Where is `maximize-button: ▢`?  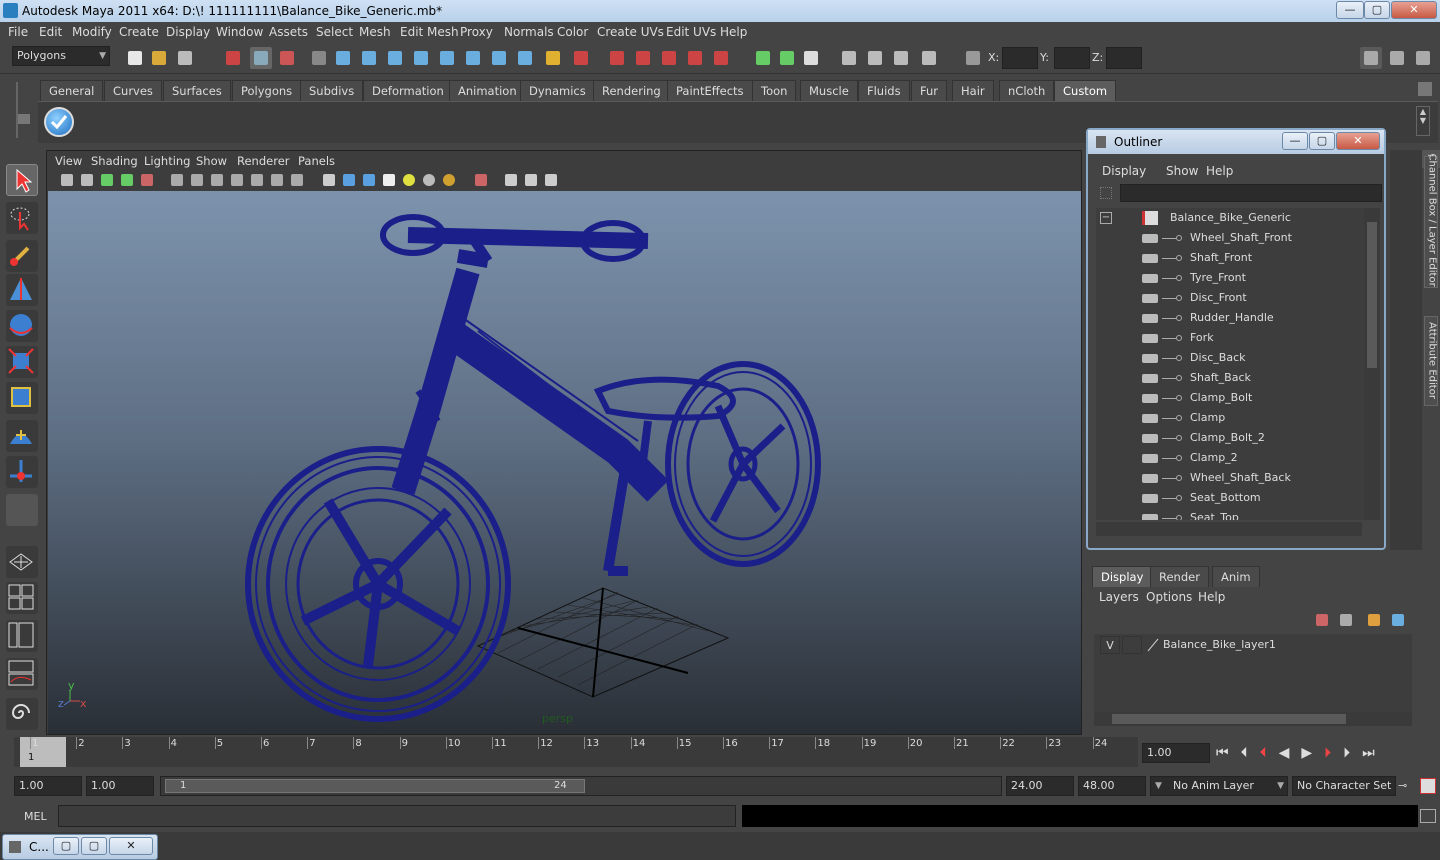 maximize-button: ▢ is located at coordinates (1377, 10).